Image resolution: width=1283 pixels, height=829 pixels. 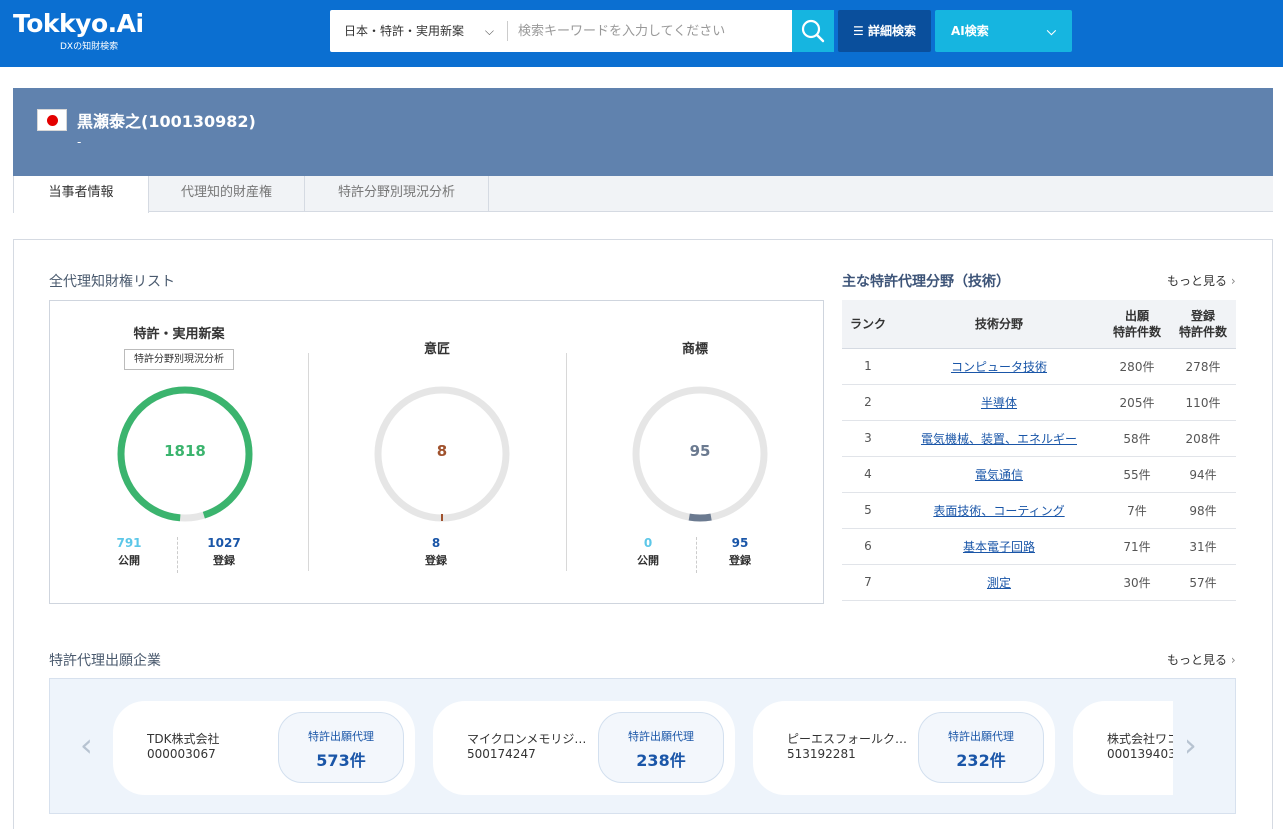 I want to click on registered-cell: 110件, so click(x=1203, y=402).